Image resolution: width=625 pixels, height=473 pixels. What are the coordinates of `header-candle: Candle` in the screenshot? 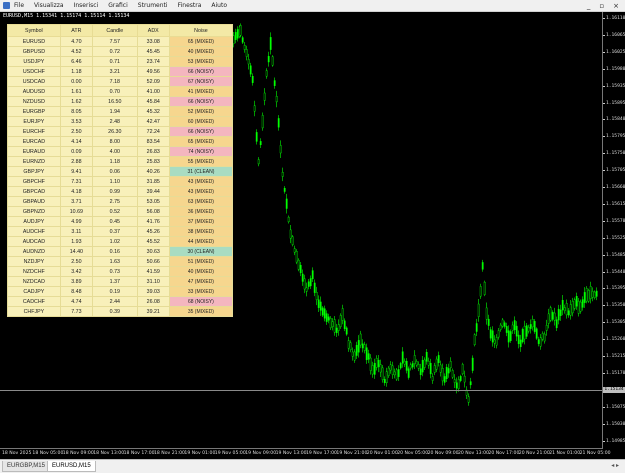 It's located at (114, 30).